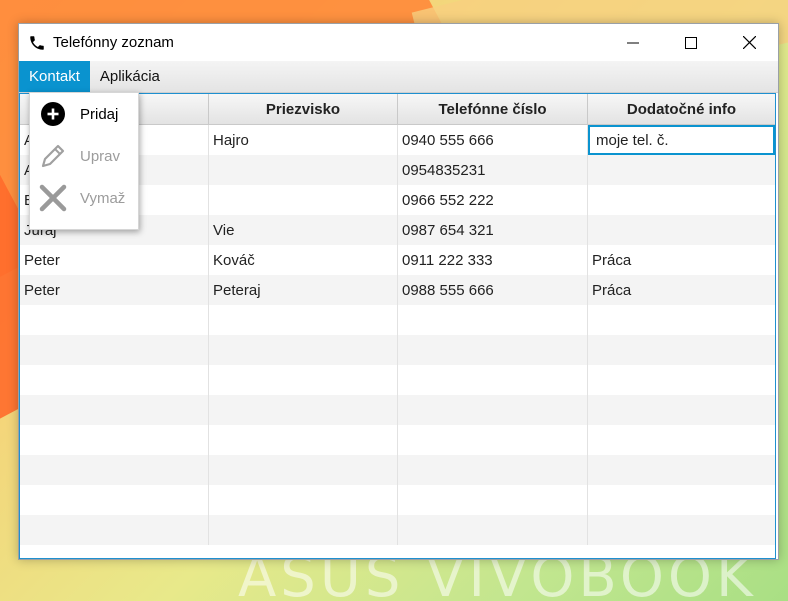 This screenshot has width=788, height=601. I want to click on close-icon, so click(749, 42).